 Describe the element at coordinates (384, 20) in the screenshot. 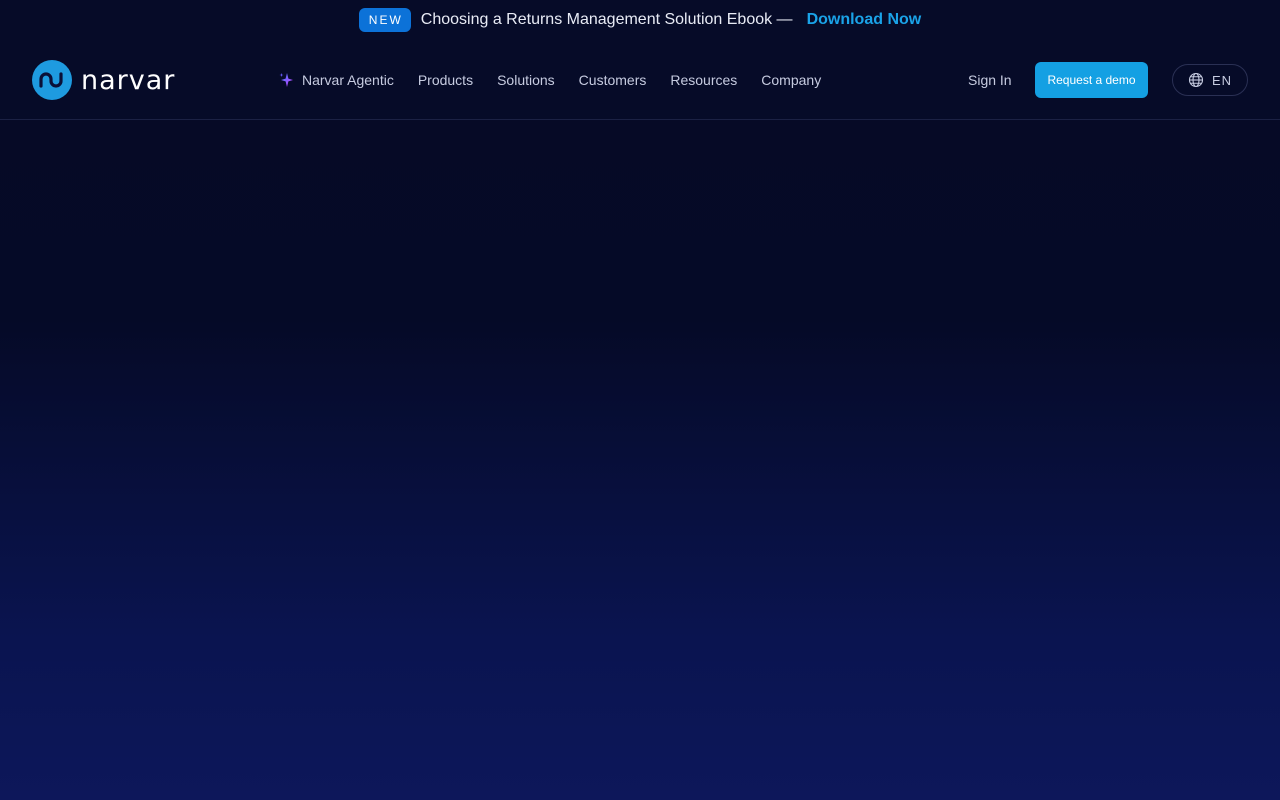

I see `new-badge: NEW` at that location.